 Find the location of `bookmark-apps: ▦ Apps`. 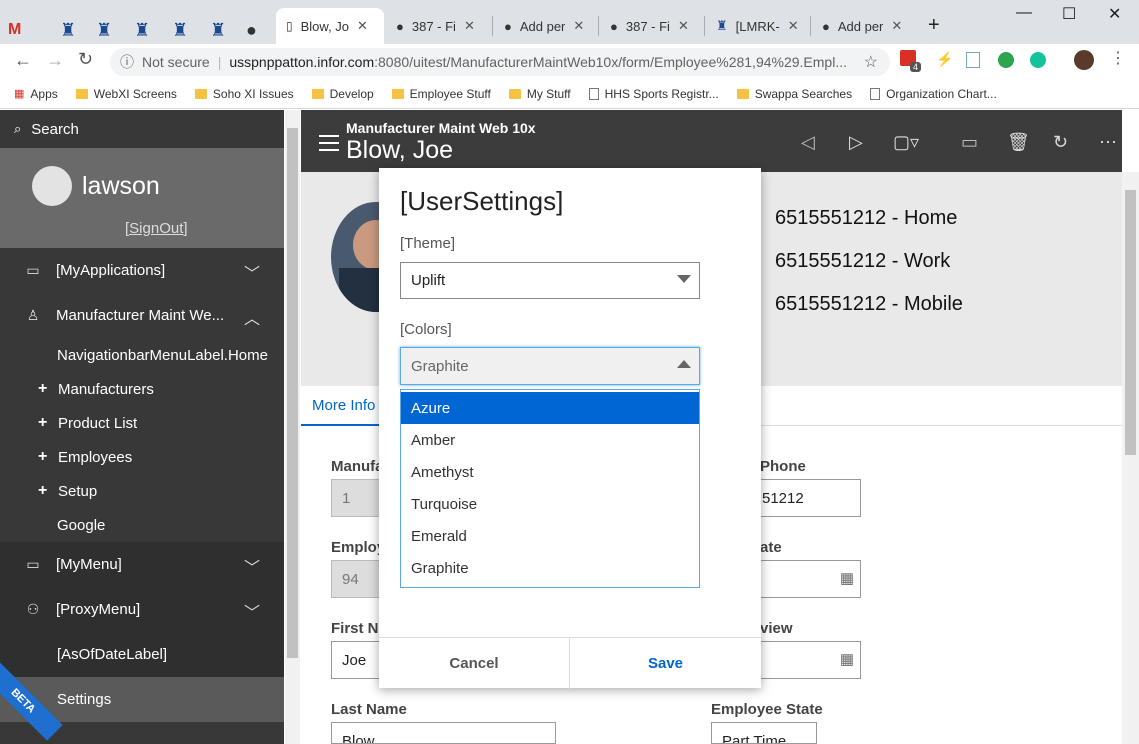

bookmark-apps: ▦ Apps is located at coordinates (36, 94).